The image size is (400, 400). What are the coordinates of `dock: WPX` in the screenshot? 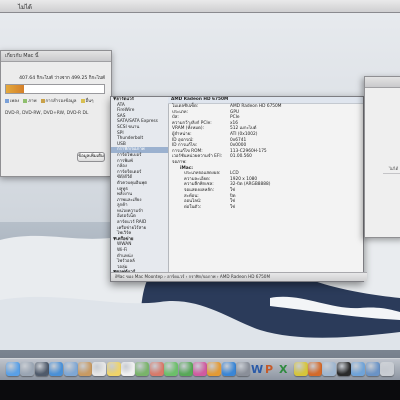 It's located at (200, 369).